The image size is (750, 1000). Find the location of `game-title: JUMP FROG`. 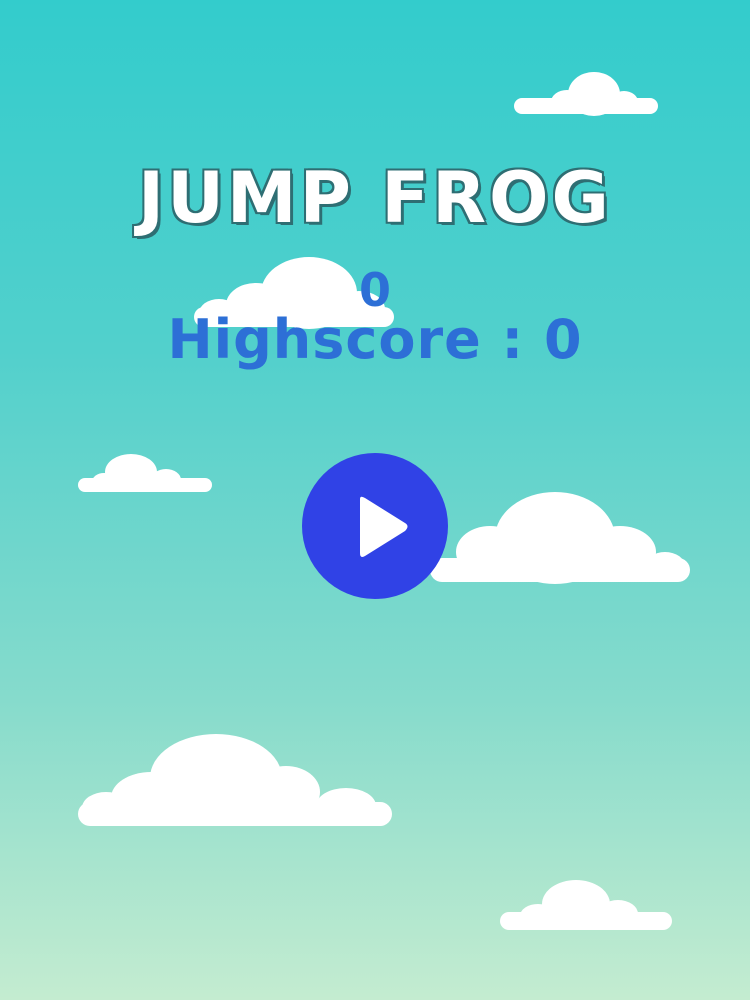

game-title: JUMP FROG is located at coordinates (374, 198).